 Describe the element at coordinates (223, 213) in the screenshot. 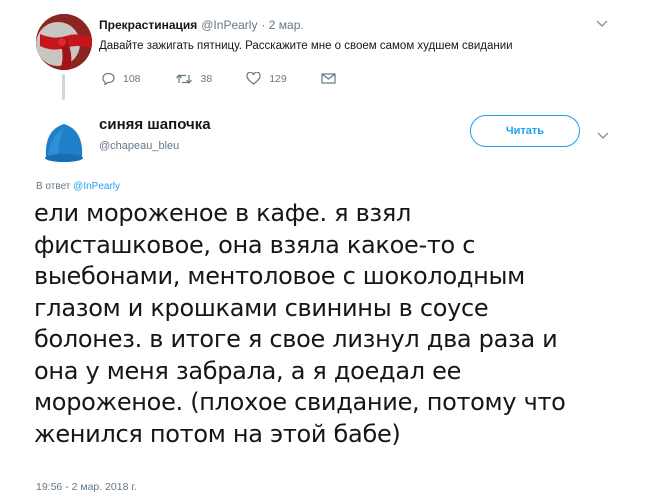

I see `tweet-text-line: ели мороженое в кафе. я взял` at that location.